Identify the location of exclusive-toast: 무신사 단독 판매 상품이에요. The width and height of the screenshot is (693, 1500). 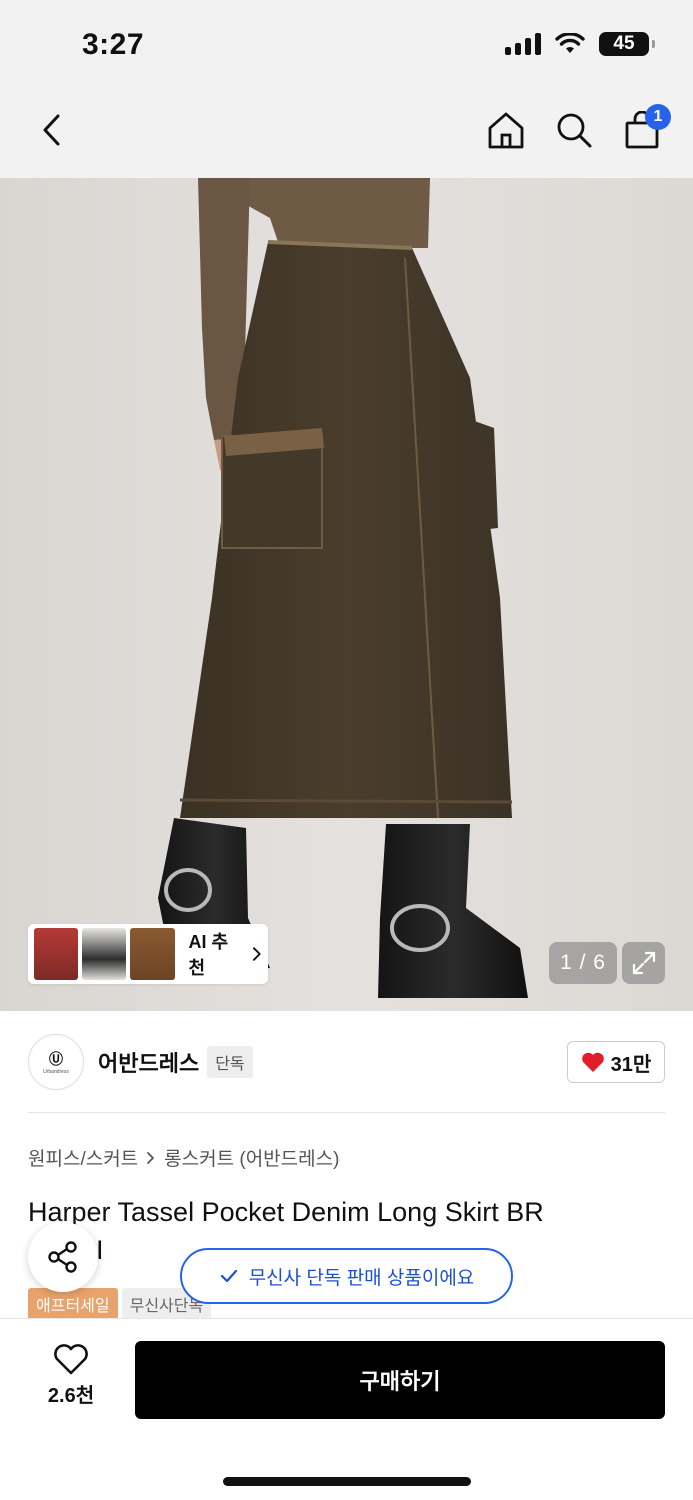
(346, 1276).